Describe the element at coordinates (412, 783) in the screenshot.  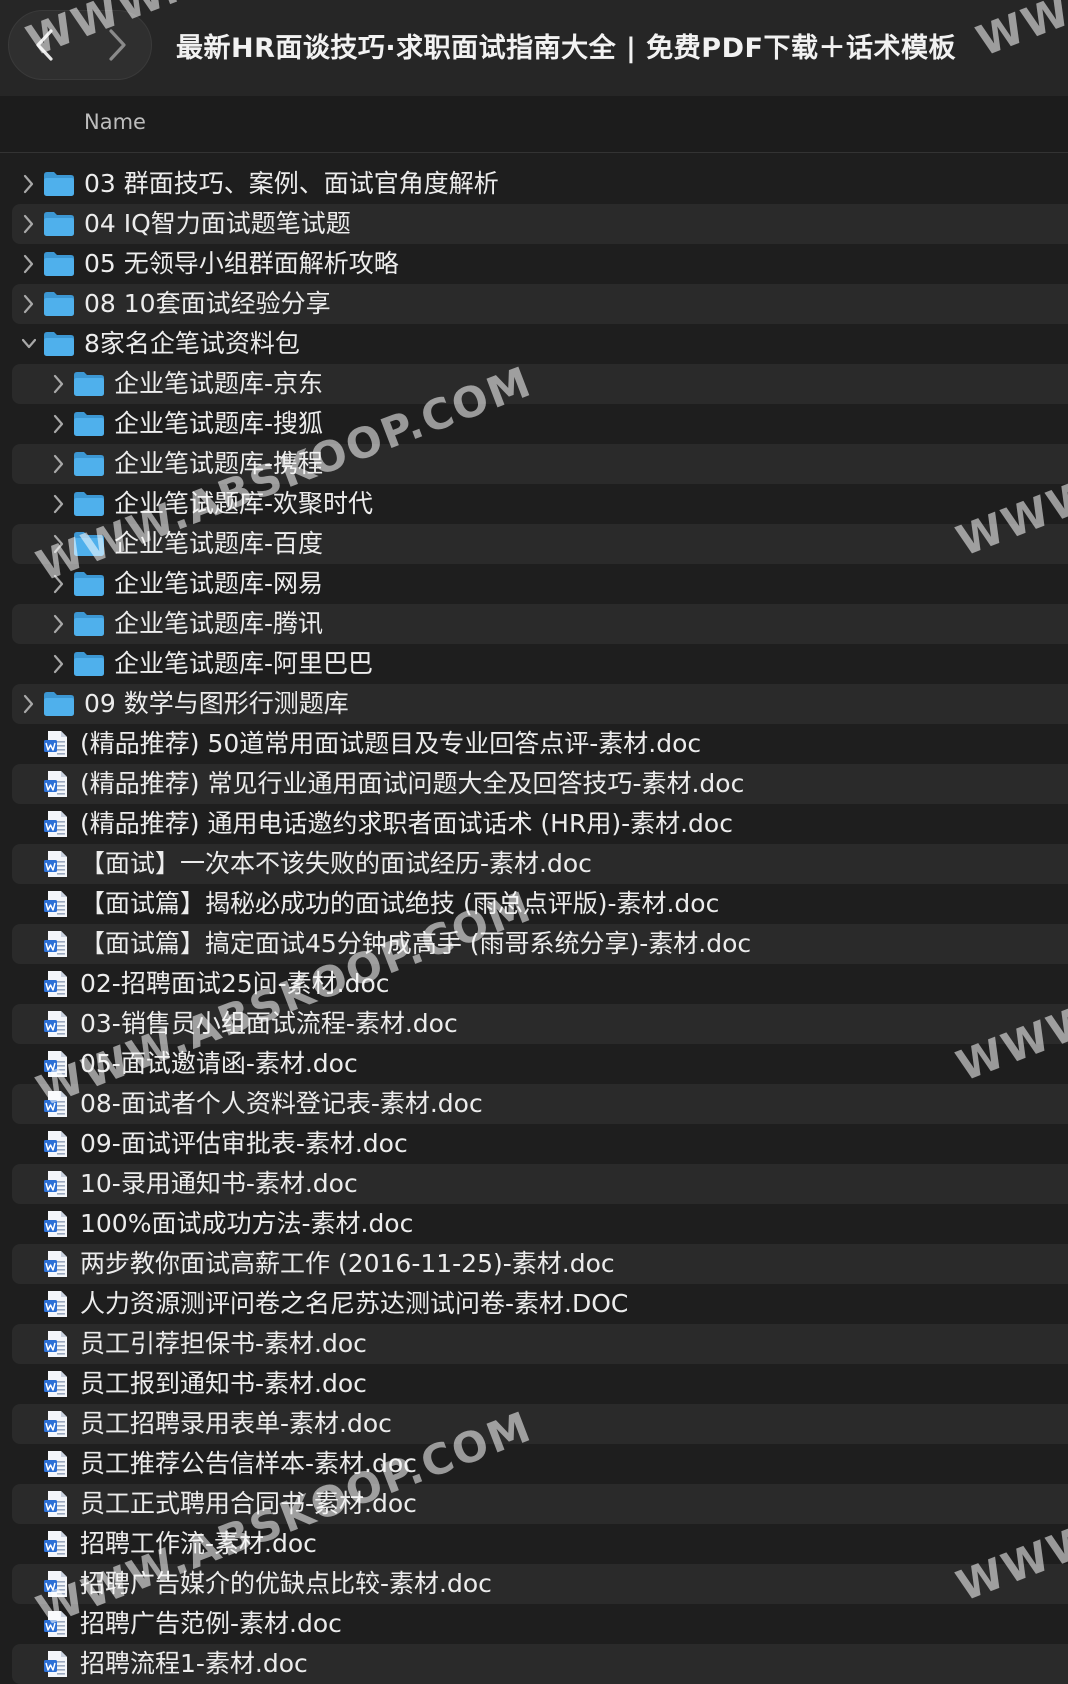
I see `item-label: (精品推荐) 常见行业通用面试问题大全及回答技巧-素材.doc` at that location.